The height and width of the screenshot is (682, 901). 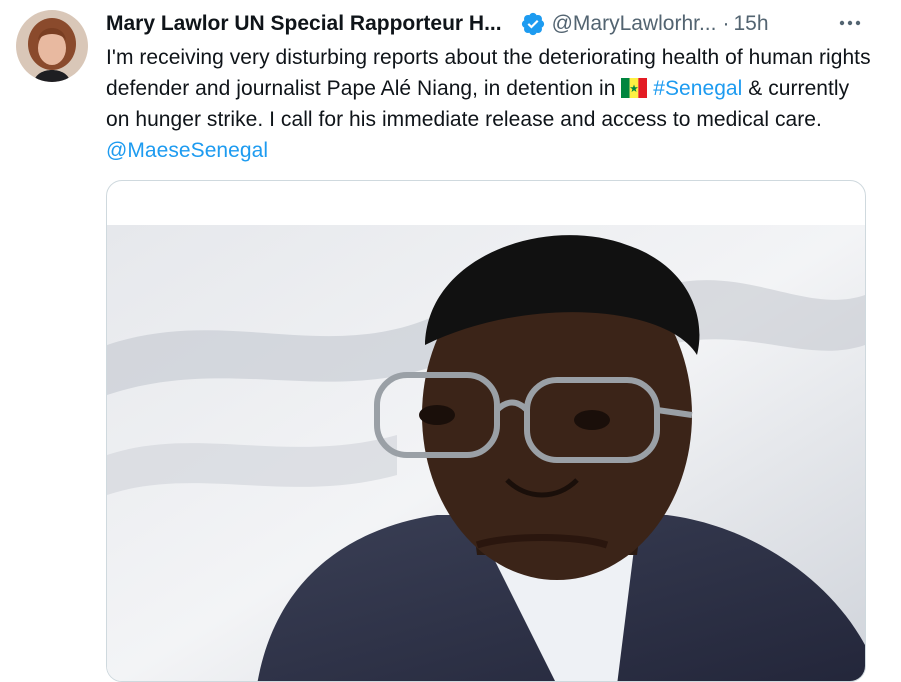 What do you see at coordinates (533, 24) in the screenshot?
I see `verified-badge-icon` at bounding box center [533, 24].